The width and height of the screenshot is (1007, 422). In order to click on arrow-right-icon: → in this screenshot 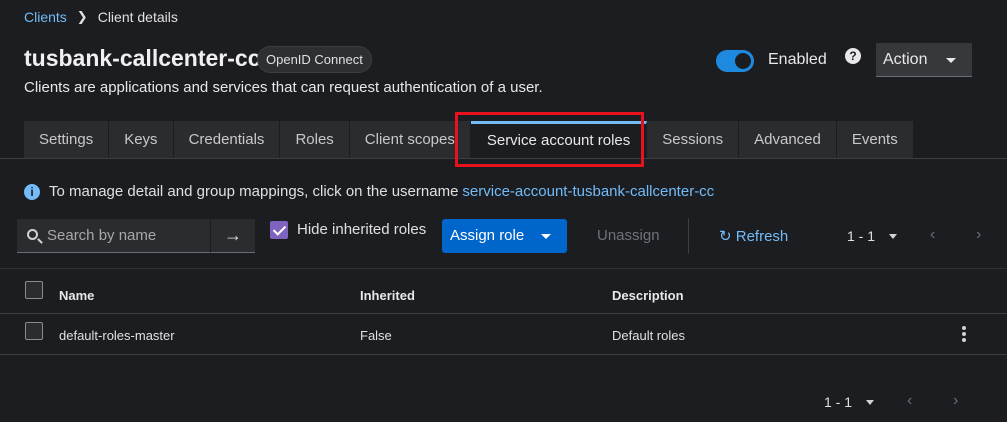, I will do `click(233, 235)`.